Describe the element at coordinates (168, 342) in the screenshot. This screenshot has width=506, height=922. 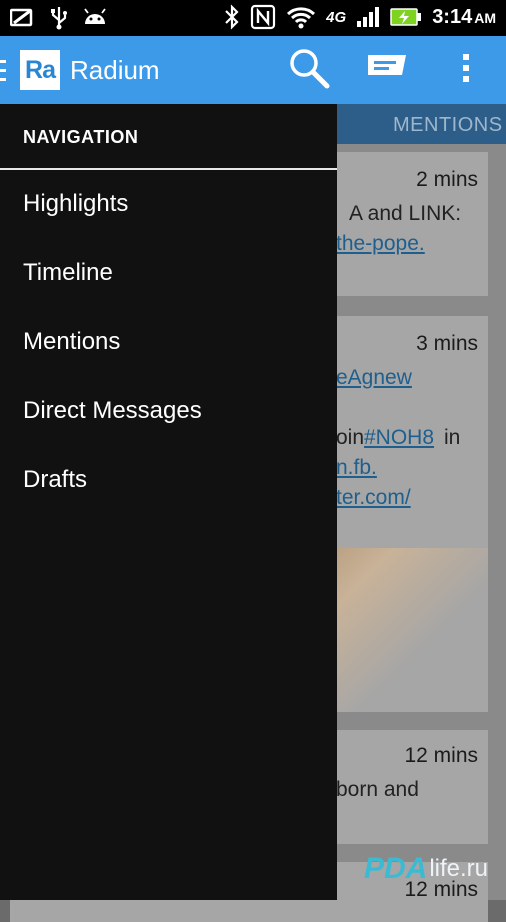
I see `nav-item-mentions: Mentions` at that location.